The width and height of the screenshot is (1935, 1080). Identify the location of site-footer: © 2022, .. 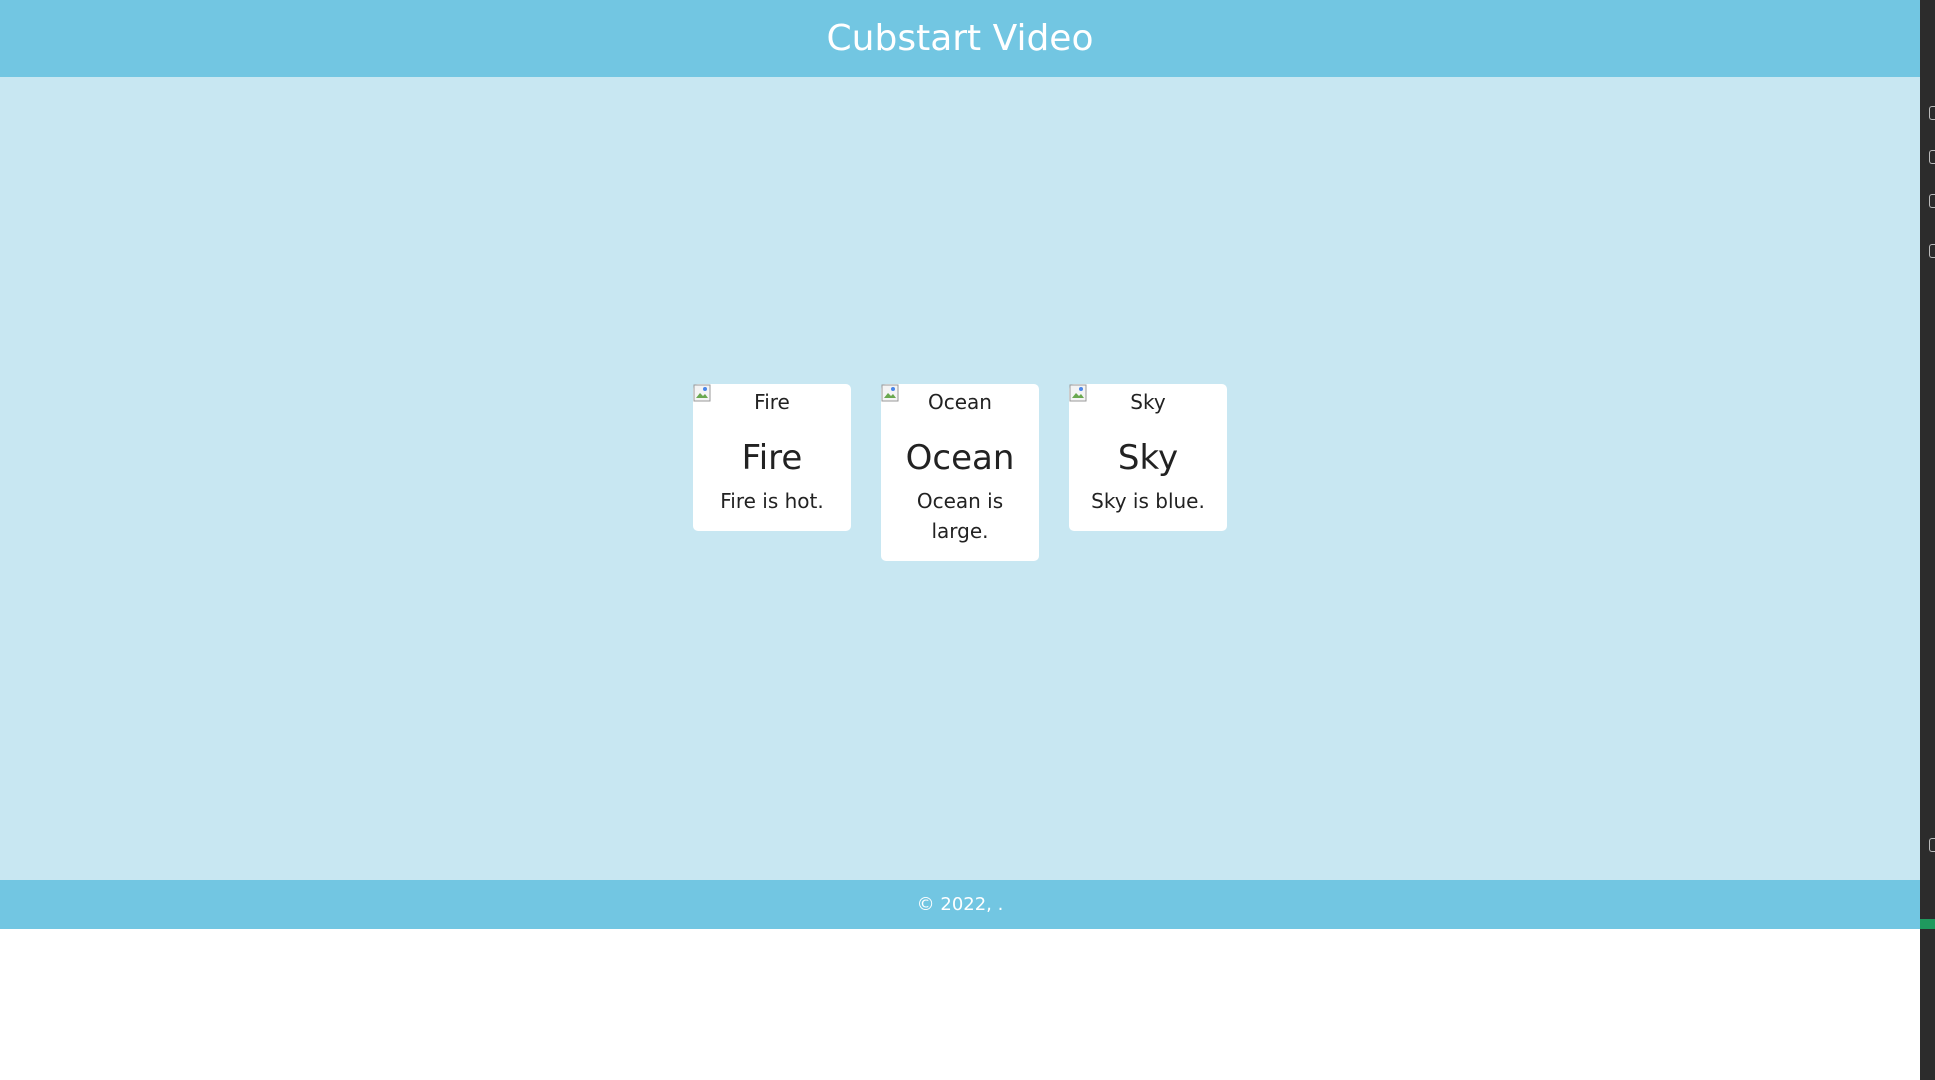
(960, 904).